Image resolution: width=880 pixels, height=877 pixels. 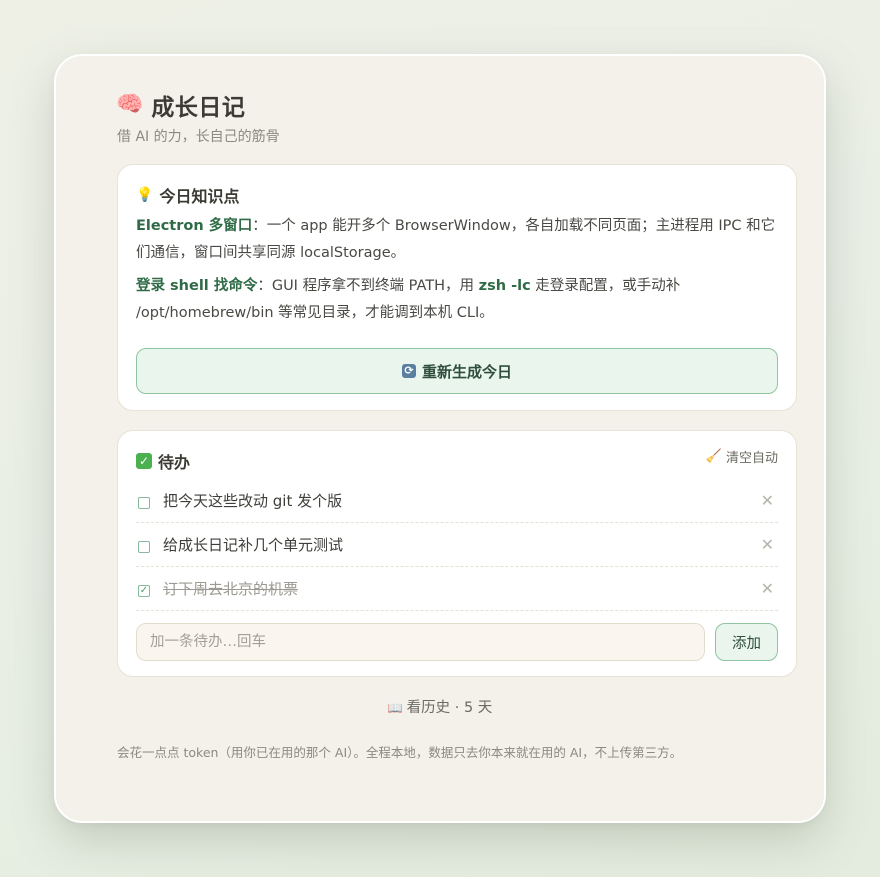 What do you see at coordinates (449, 708) in the screenshot?
I see `history-label: 看历史 · 5 天` at bounding box center [449, 708].